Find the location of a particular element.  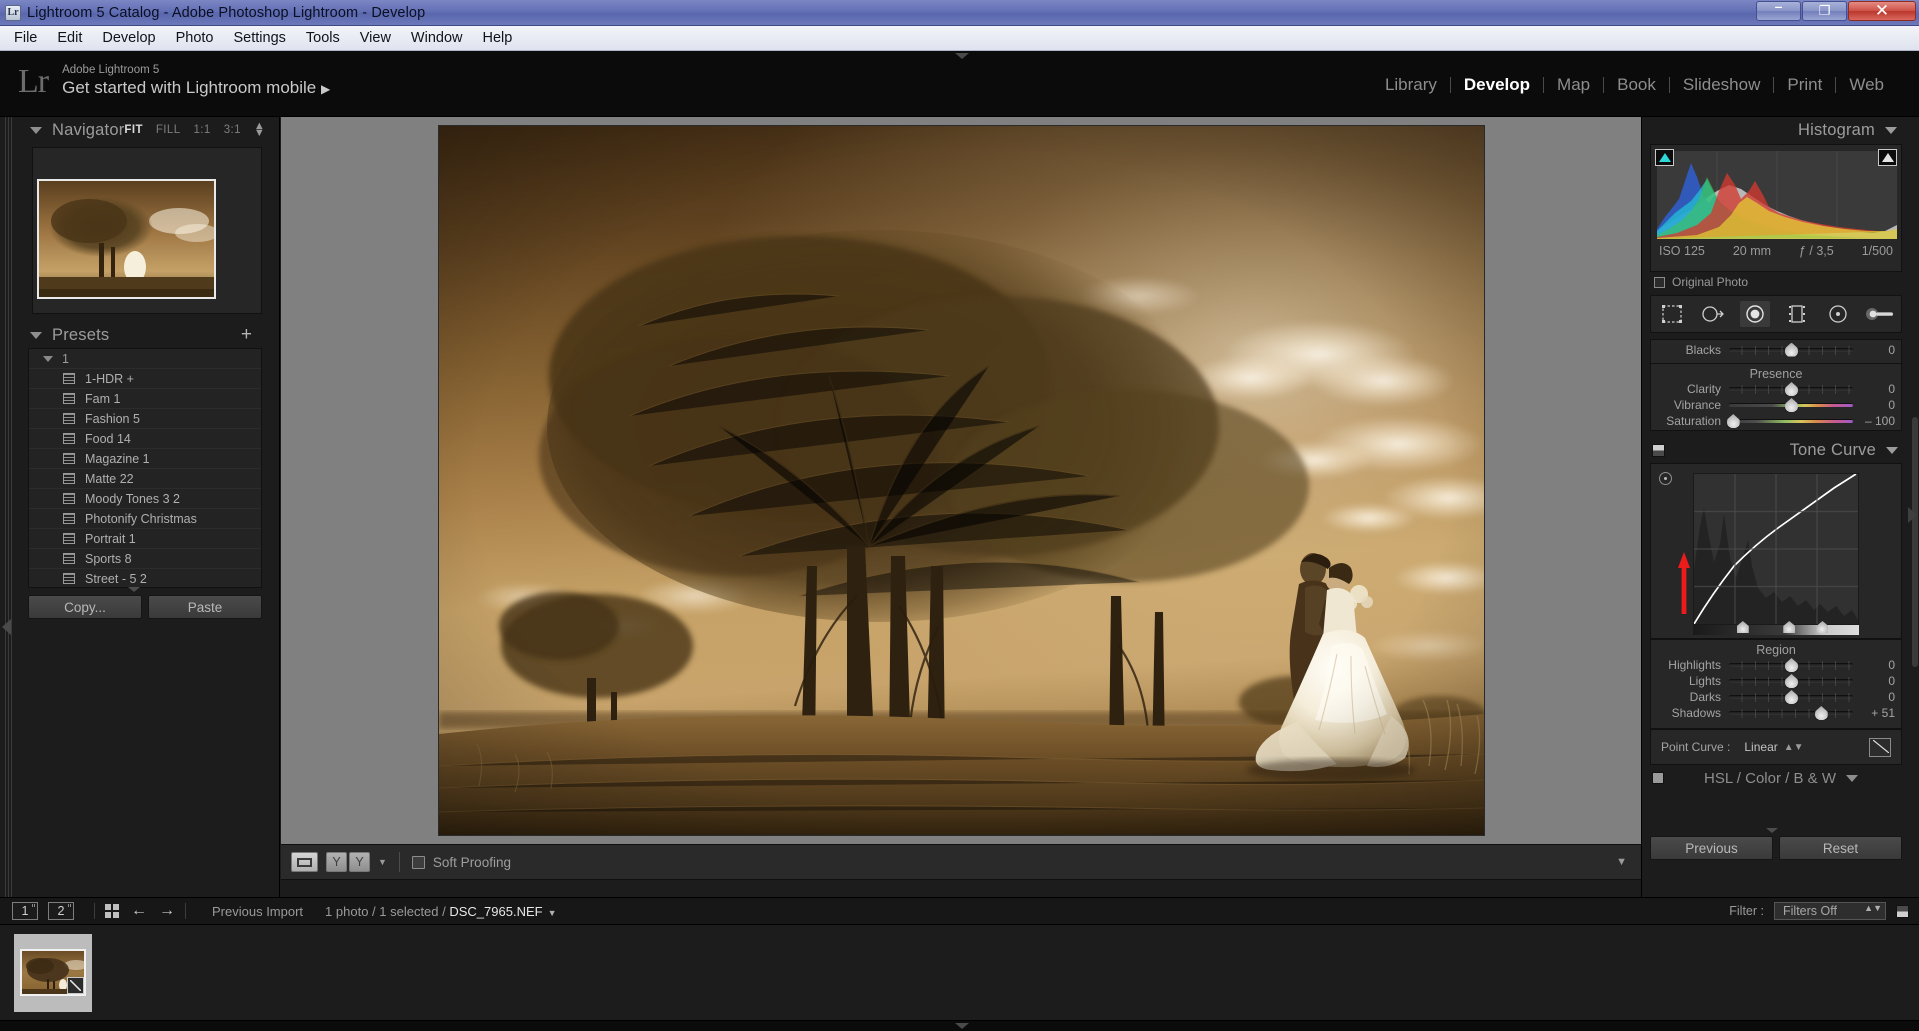

point-curve-value: Linear is located at coordinates (1760, 747).